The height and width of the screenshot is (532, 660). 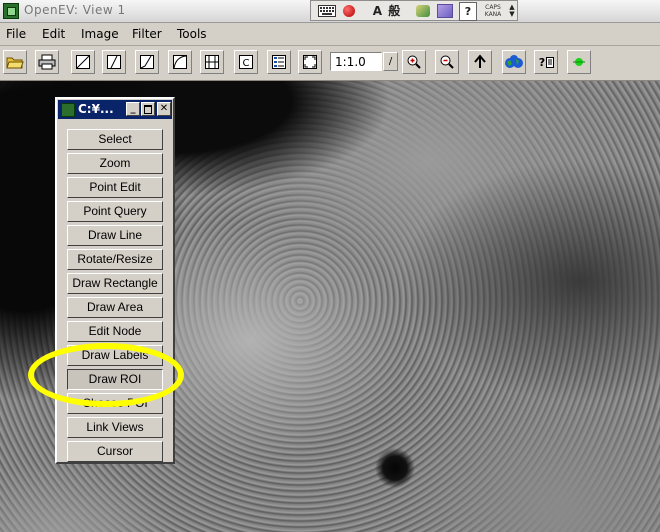 I want to click on help-icon: ?, so click(x=546, y=62).